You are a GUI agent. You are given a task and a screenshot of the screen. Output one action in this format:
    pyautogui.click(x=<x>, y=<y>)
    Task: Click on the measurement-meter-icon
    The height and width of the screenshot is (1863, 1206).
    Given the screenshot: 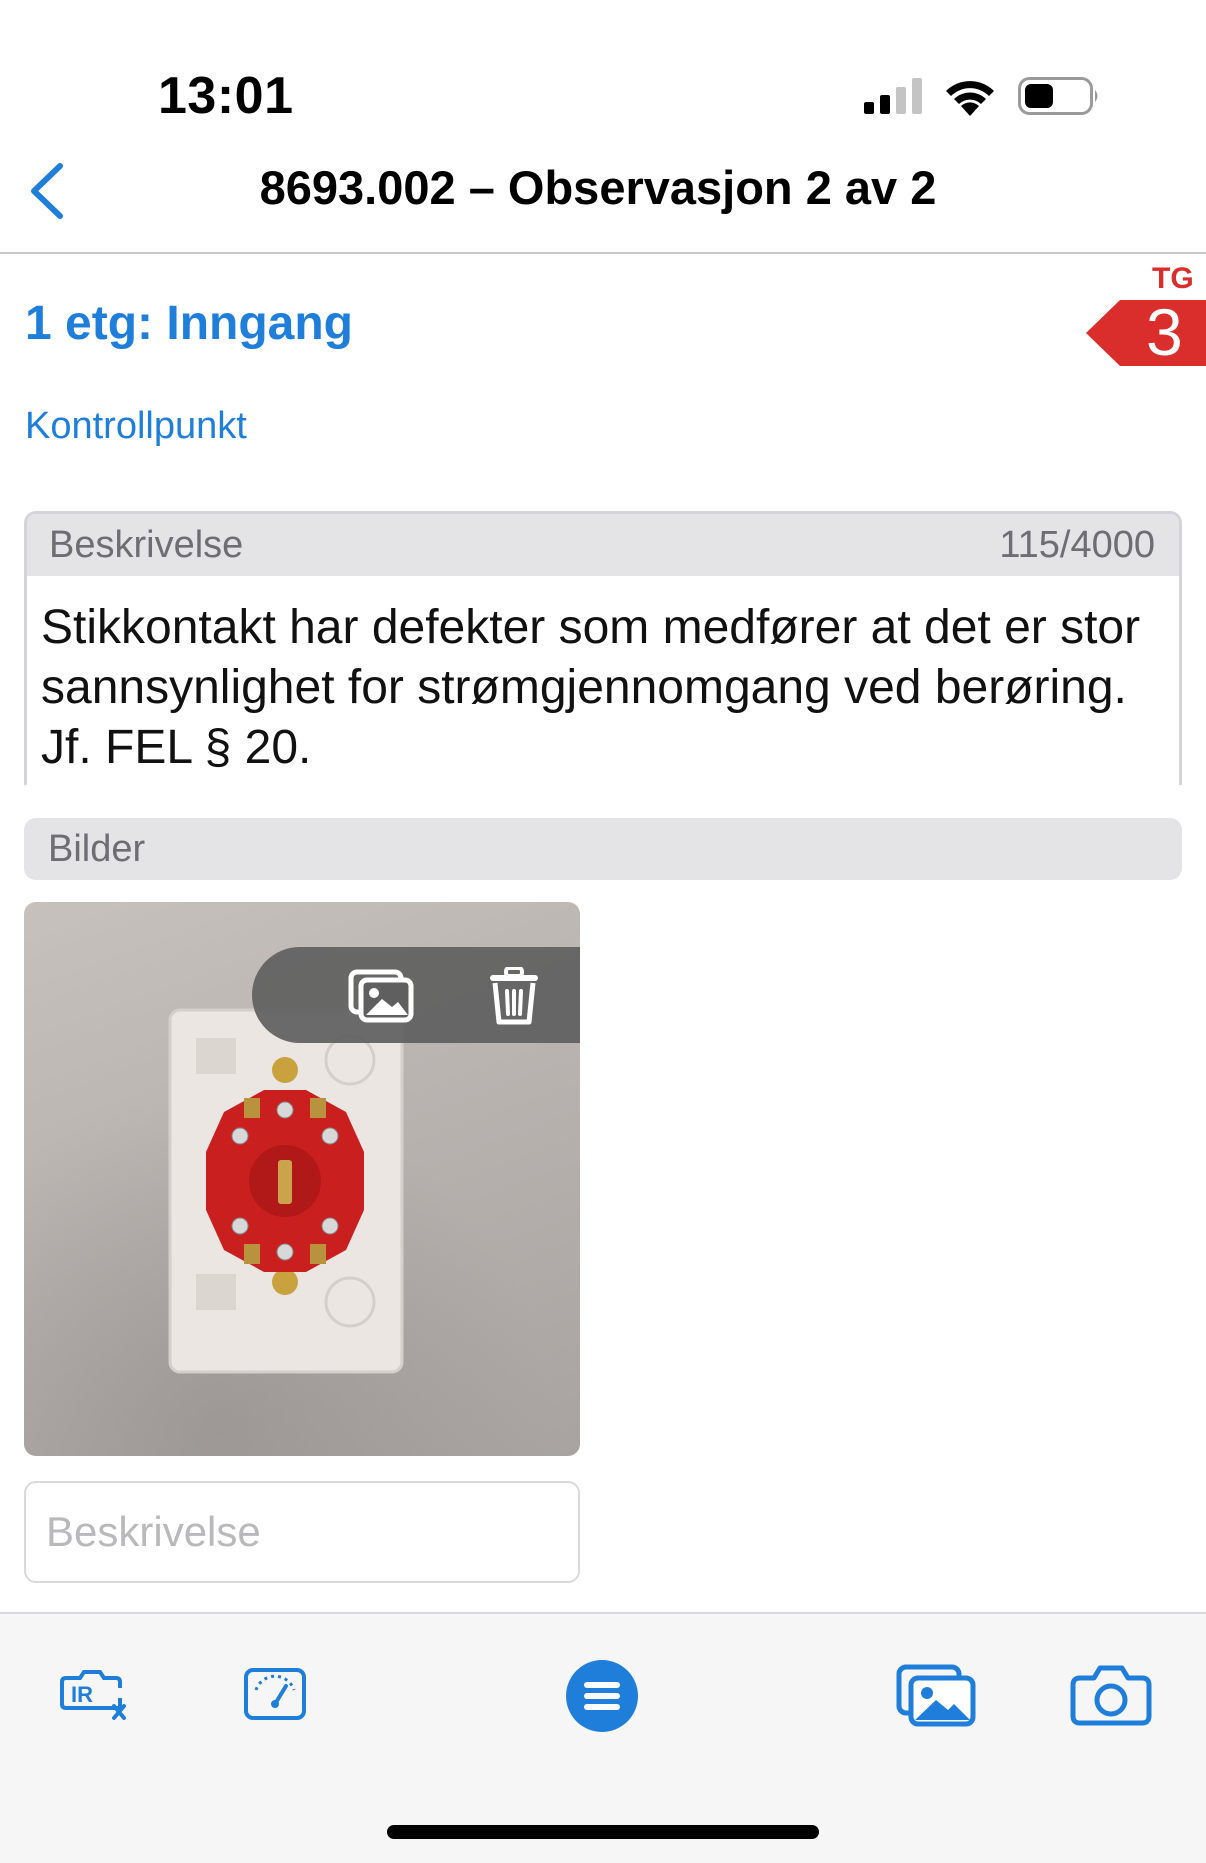 What is the action you would take?
    pyautogui.click(x=275, y=1694)
    